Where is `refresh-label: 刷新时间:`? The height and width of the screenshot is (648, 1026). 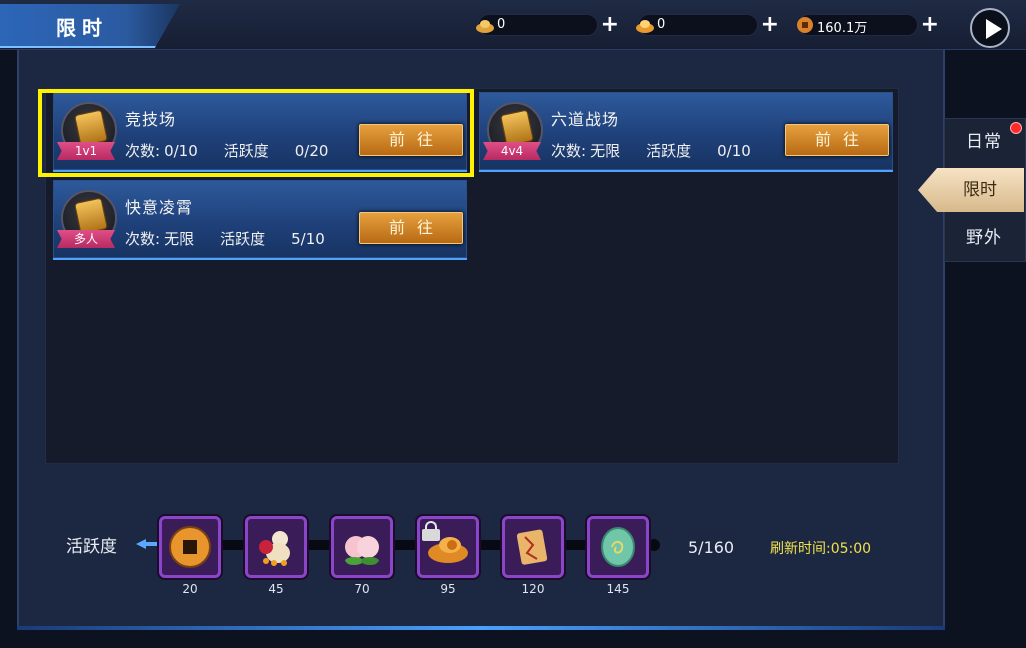
refresh-label: 刷新时间: is located at coordinates (800, 549).